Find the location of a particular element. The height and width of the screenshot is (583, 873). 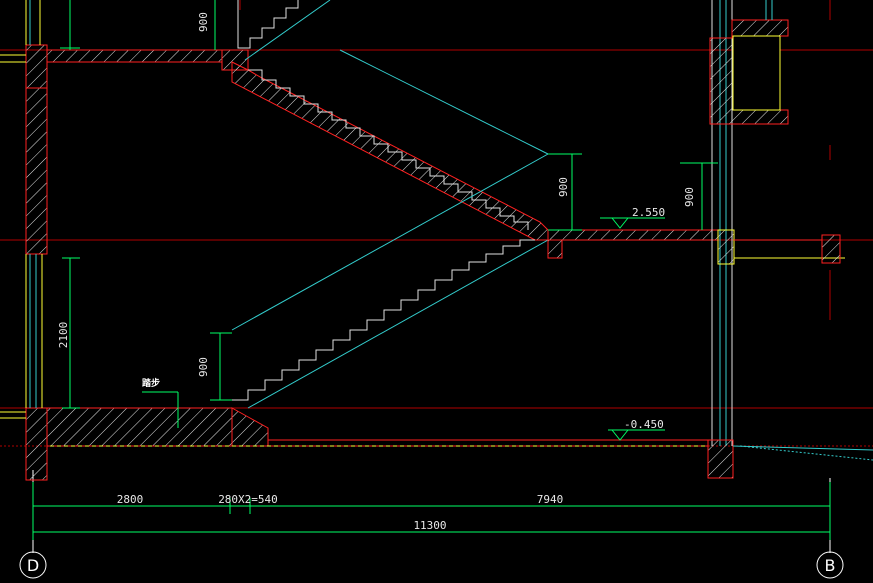

dim-top-riser: 900 is located at coordinates (203, 22).